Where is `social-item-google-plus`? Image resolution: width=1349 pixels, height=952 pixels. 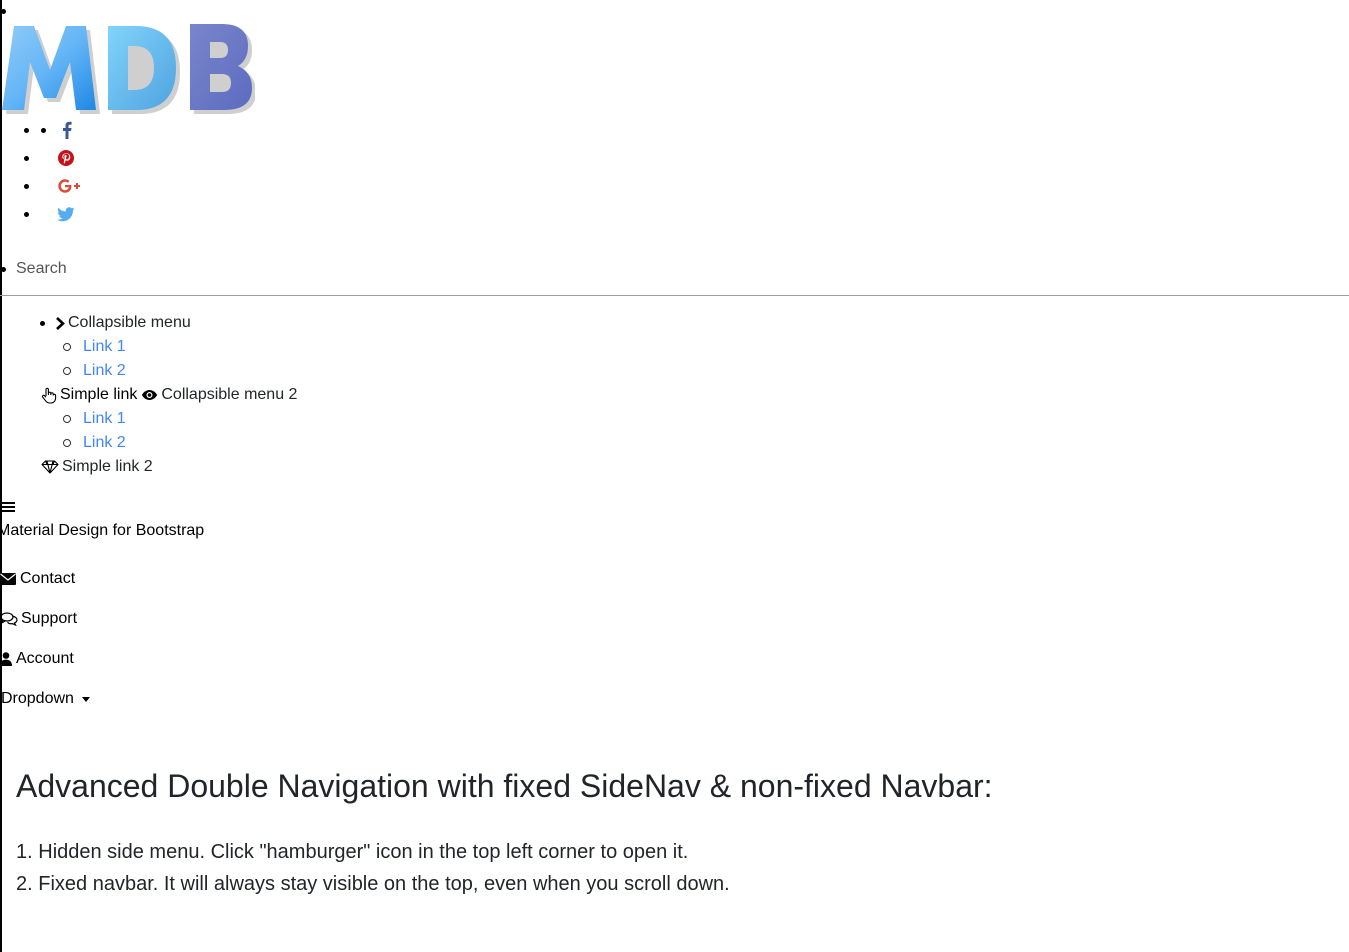
social-item-google-plus is located at coordinates (53, 186).